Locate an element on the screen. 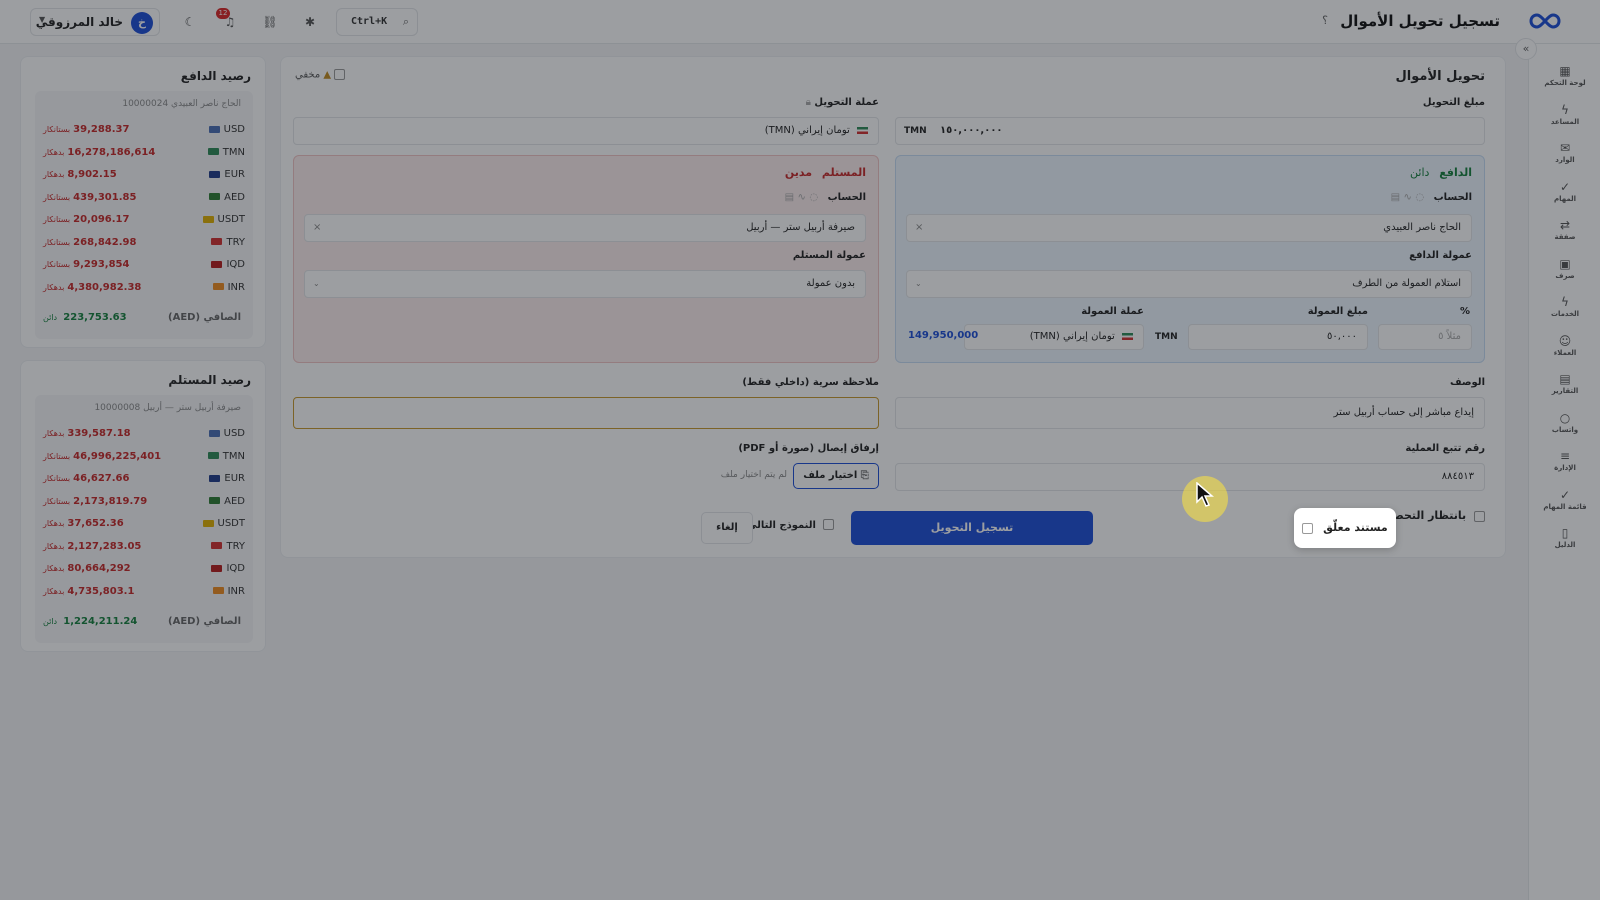 Image resolution: width=1600 pixels, height=900 pixels. amount-input: ١٥٠,٠٠٠,٠٠٠ TMN is located at coordinates (1190, 131).